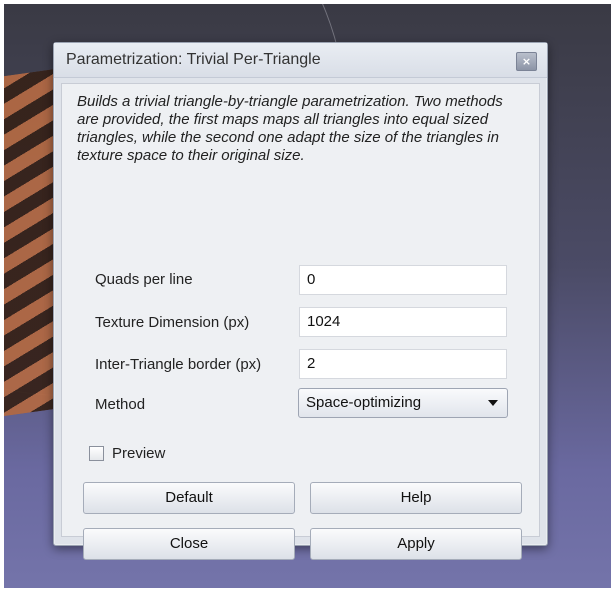 Image resolution: width=613 pixels, height=590 pixels. Describe the element at coordinates (526, 61) in the screenshot. I see `close-icon: ×` at that location.